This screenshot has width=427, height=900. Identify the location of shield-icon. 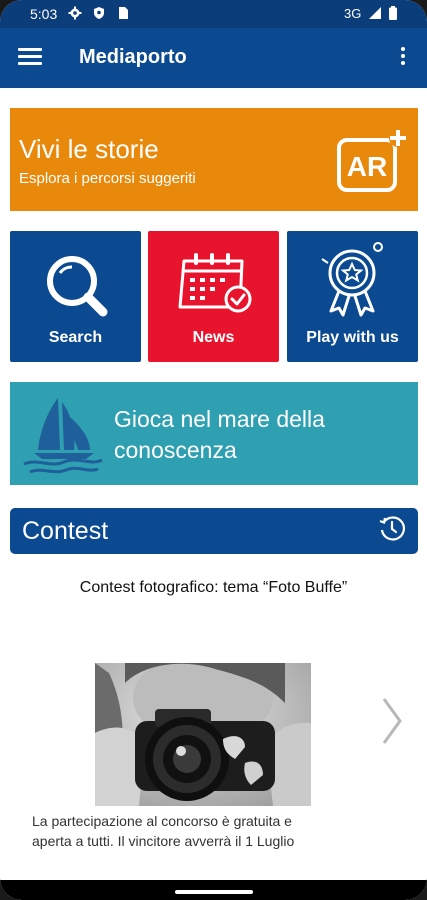
(99, 13).